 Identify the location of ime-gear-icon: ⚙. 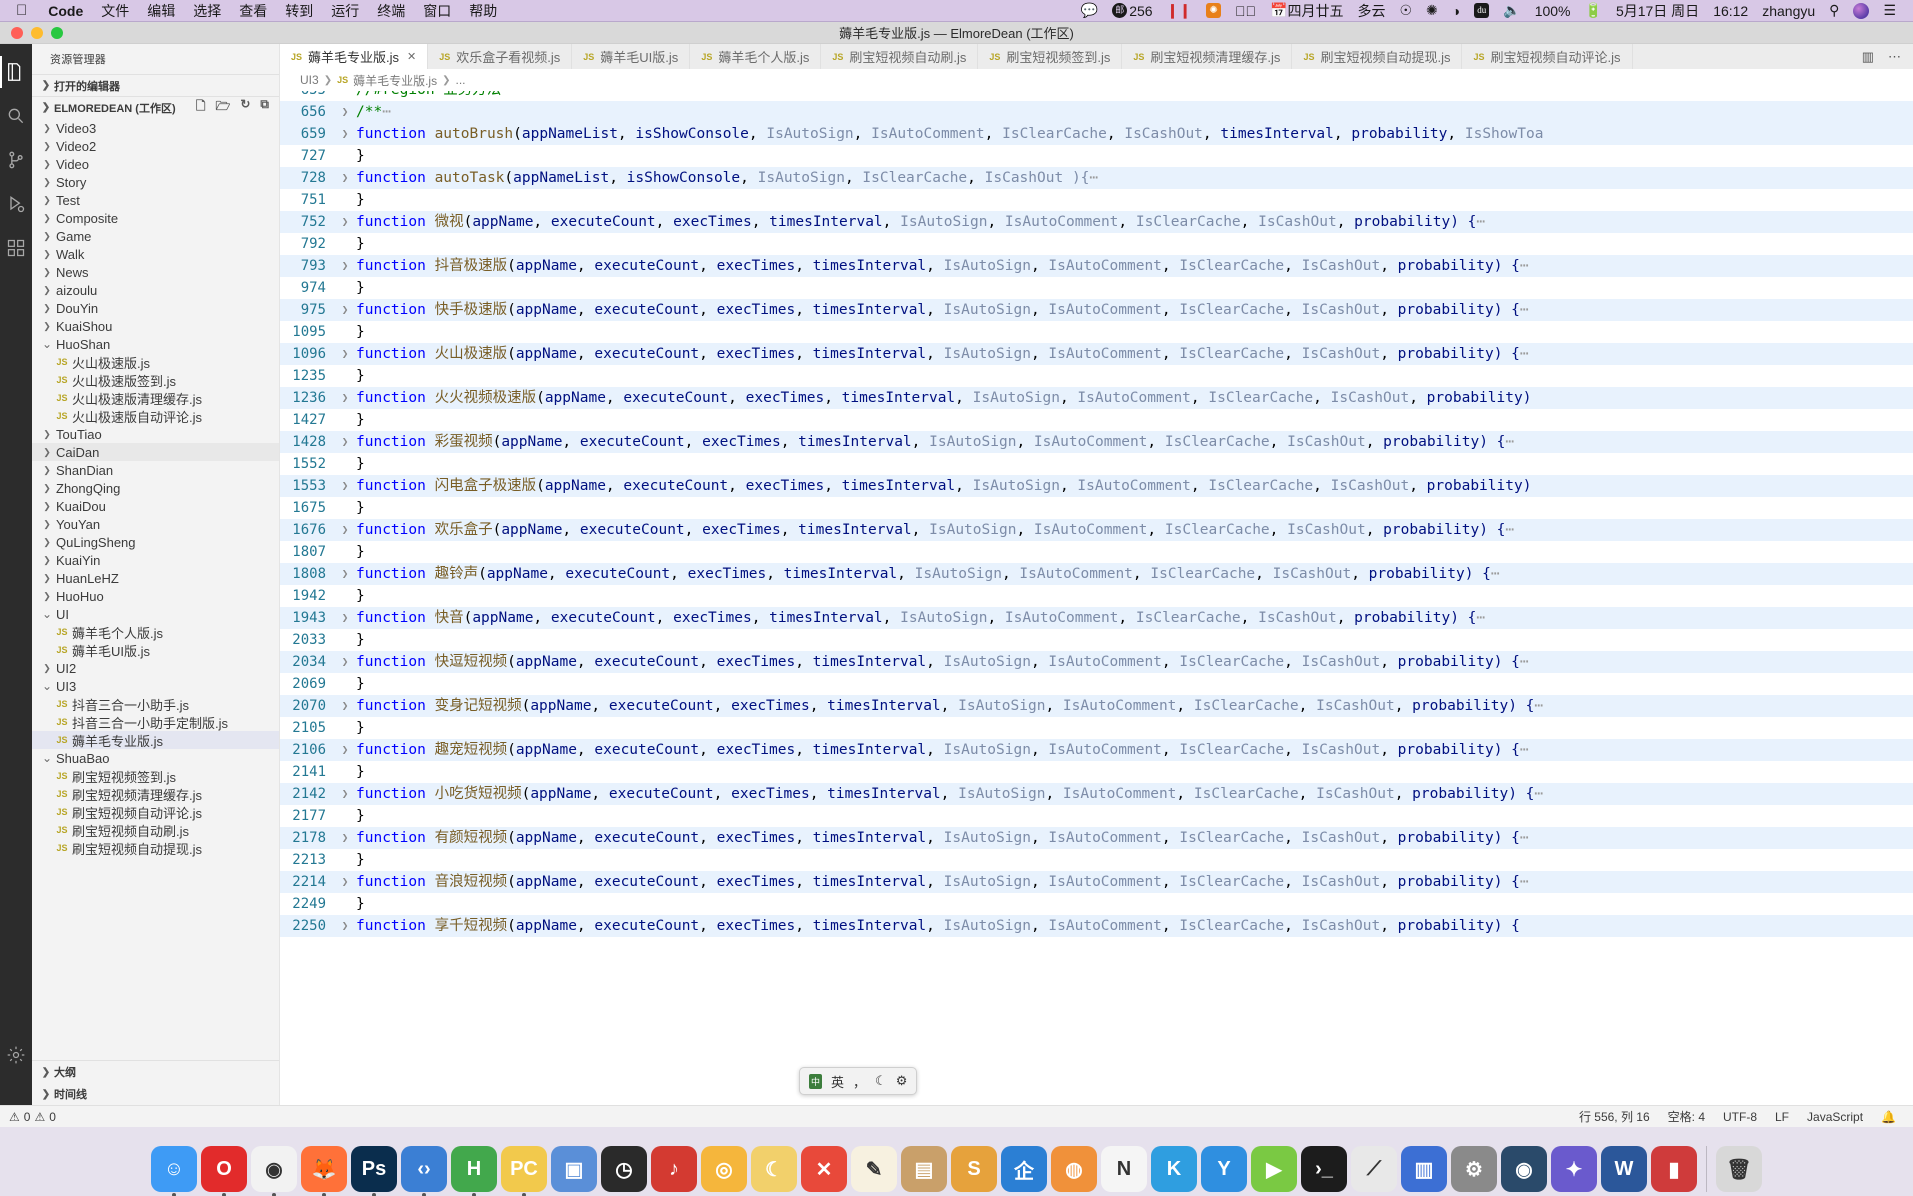
(902, 1081).